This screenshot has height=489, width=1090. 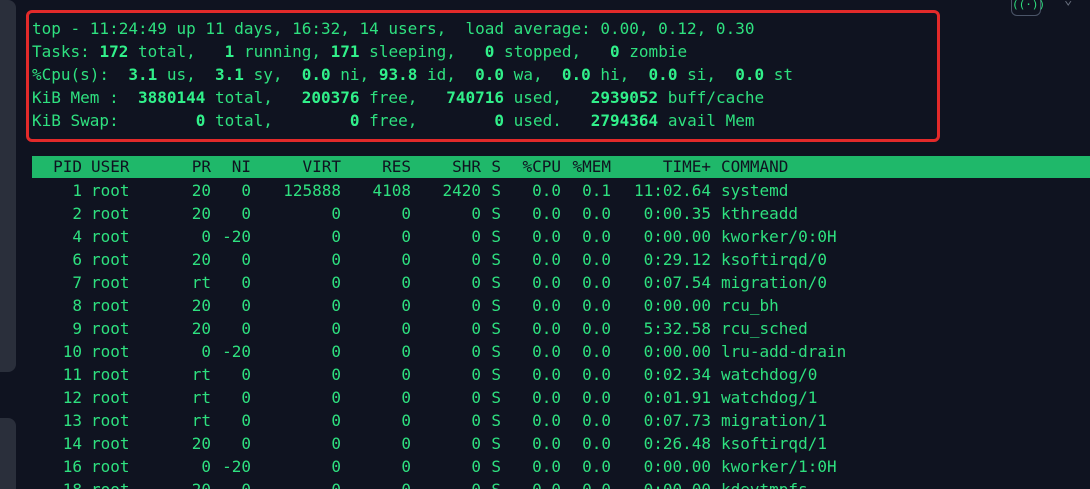 What do you see at coordinates (429, 259) in the screenshot?
I see `table-row: 6 root 20 0 0 0 0 S 0.0 0.0 0:29.12 ksoftirqd/0` at bounding box center [429, 259].